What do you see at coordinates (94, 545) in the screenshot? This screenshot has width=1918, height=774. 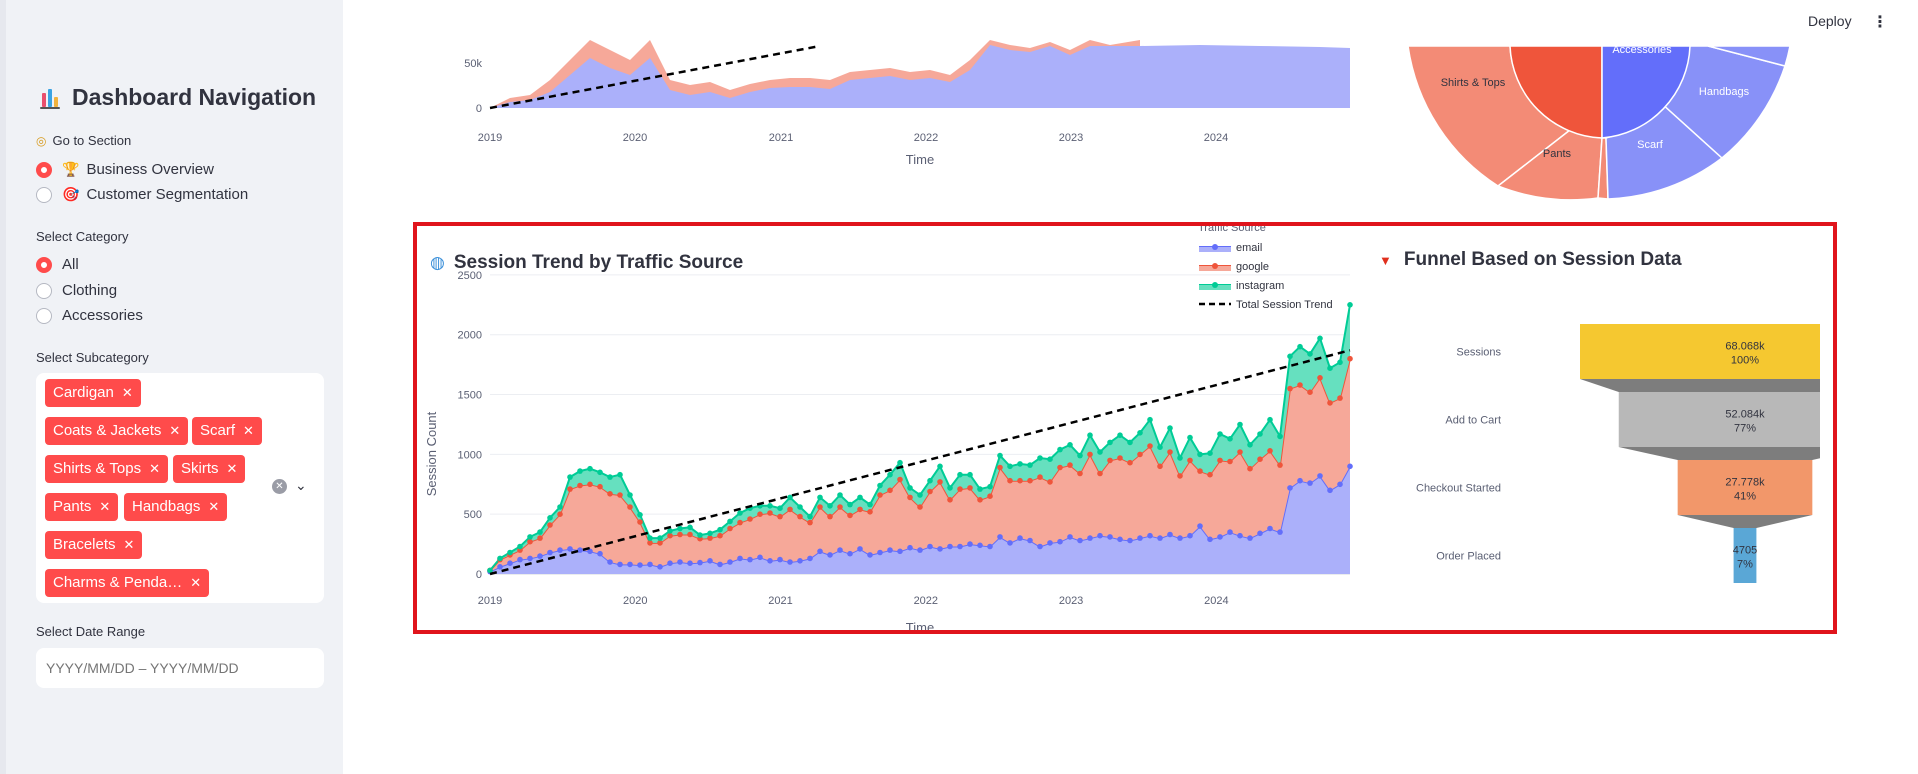 I see `tag-bracelets: Bracelets ✕` at bounding box center [94, 545].